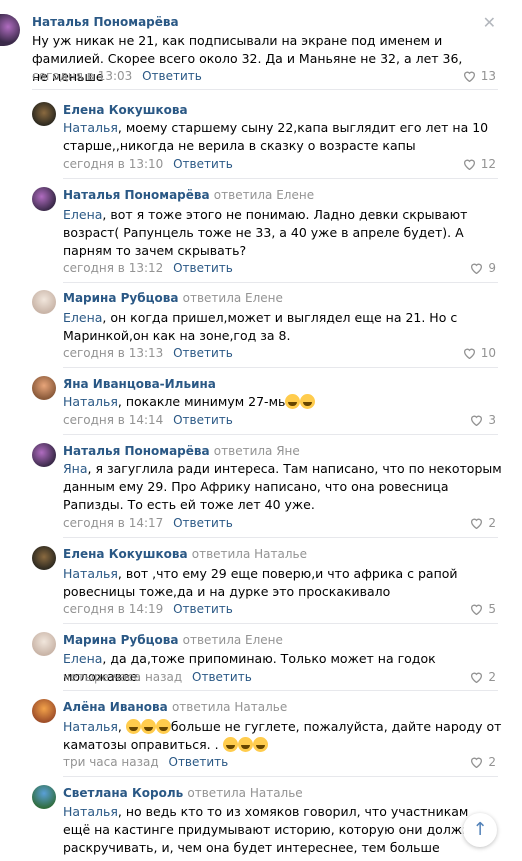 This screenshot has width=522, height=861. I want to click on comment-time: сегодня в 13:10, so click(113, 164).